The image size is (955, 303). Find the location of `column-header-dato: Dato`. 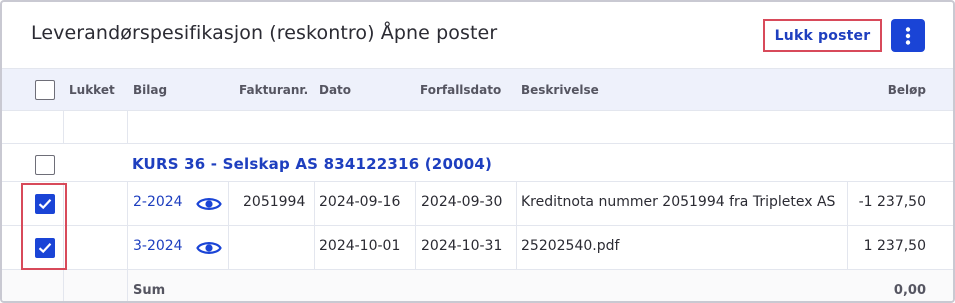

column-header-dato: Dato is located at coordinates (335, 90).